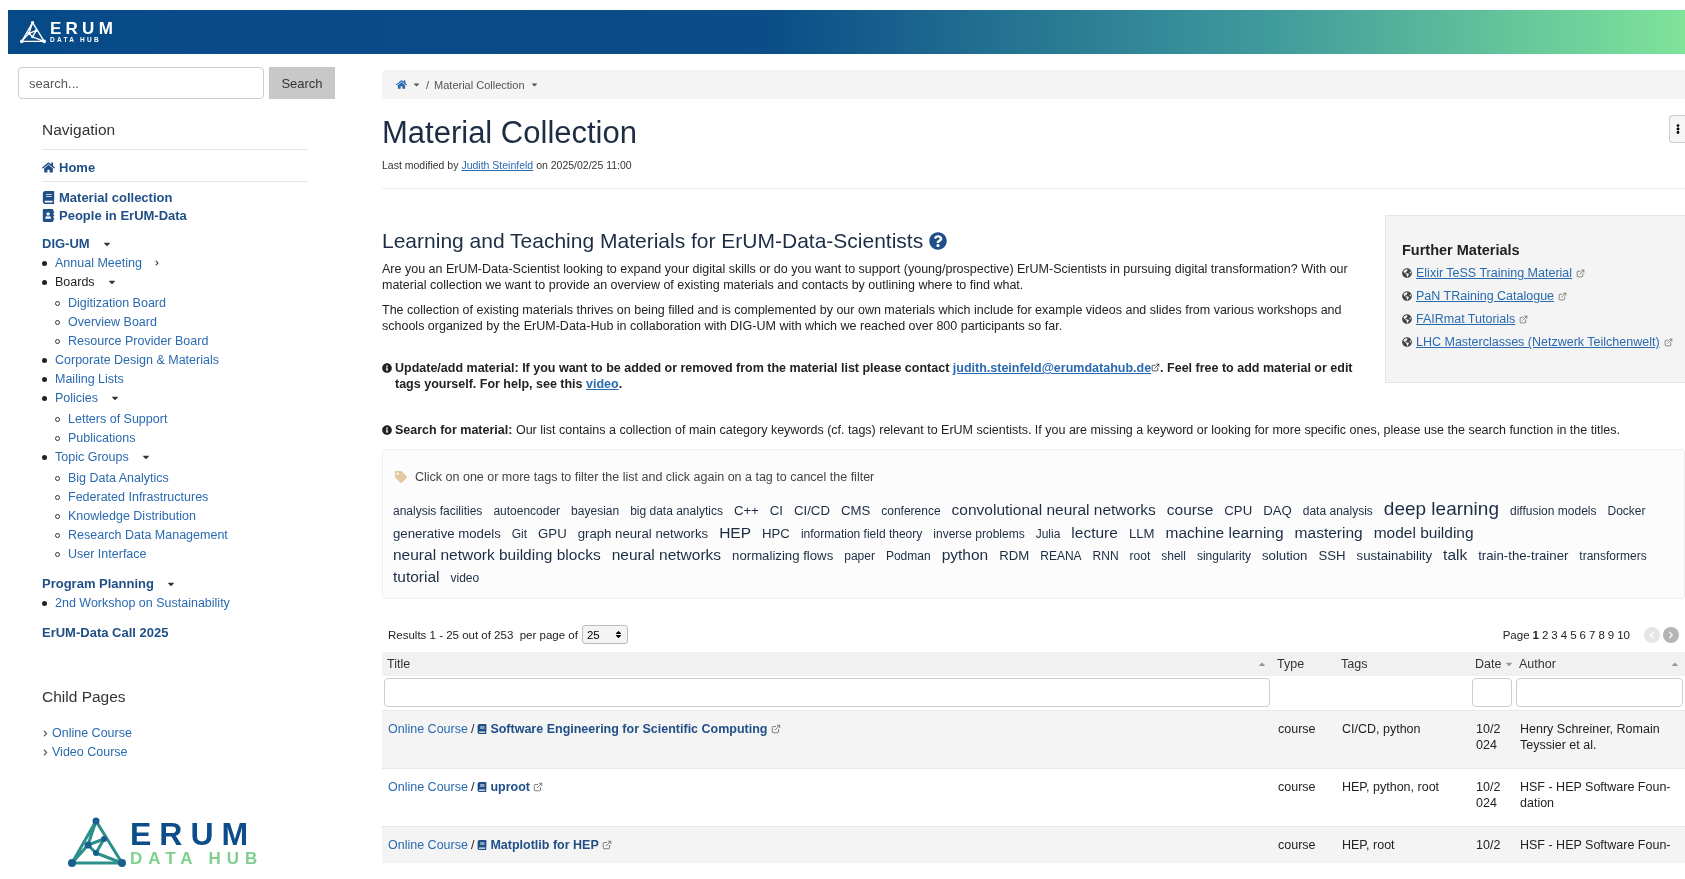 The width and height of the screenshot is (1685, 879). I want to click on page-link: 8, so click(1601, 634).